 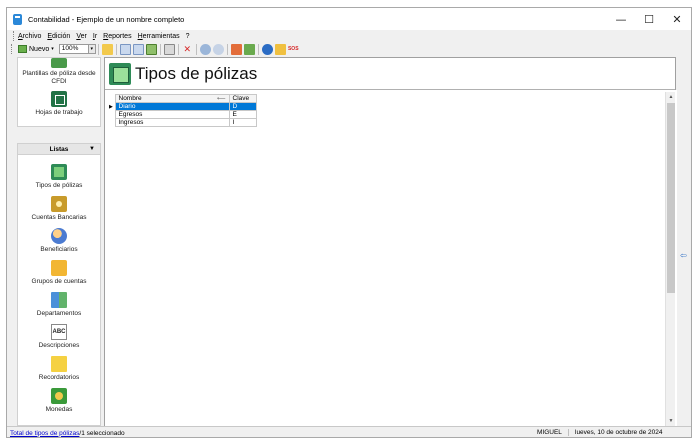 What do you see at coordinates (677, 19) in the screenshot?
I see `close-button: ✕` at bounding box center [677, 19].